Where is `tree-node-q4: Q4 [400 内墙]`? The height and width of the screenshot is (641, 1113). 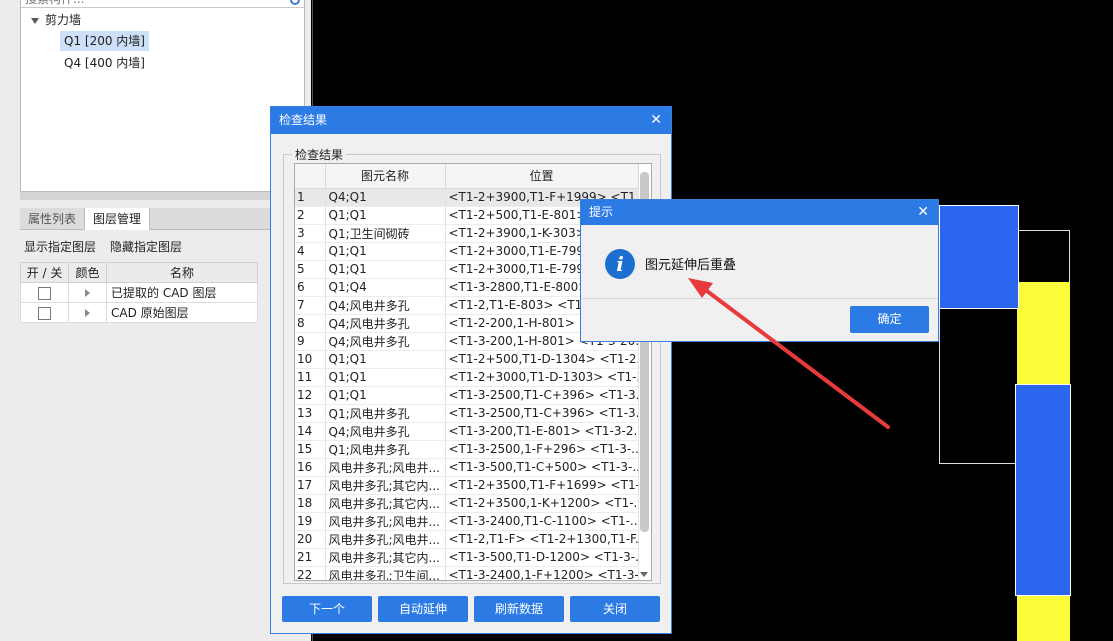 tree-node-q4: Q4 [400 内墙] is located at coordinates (104, 63).